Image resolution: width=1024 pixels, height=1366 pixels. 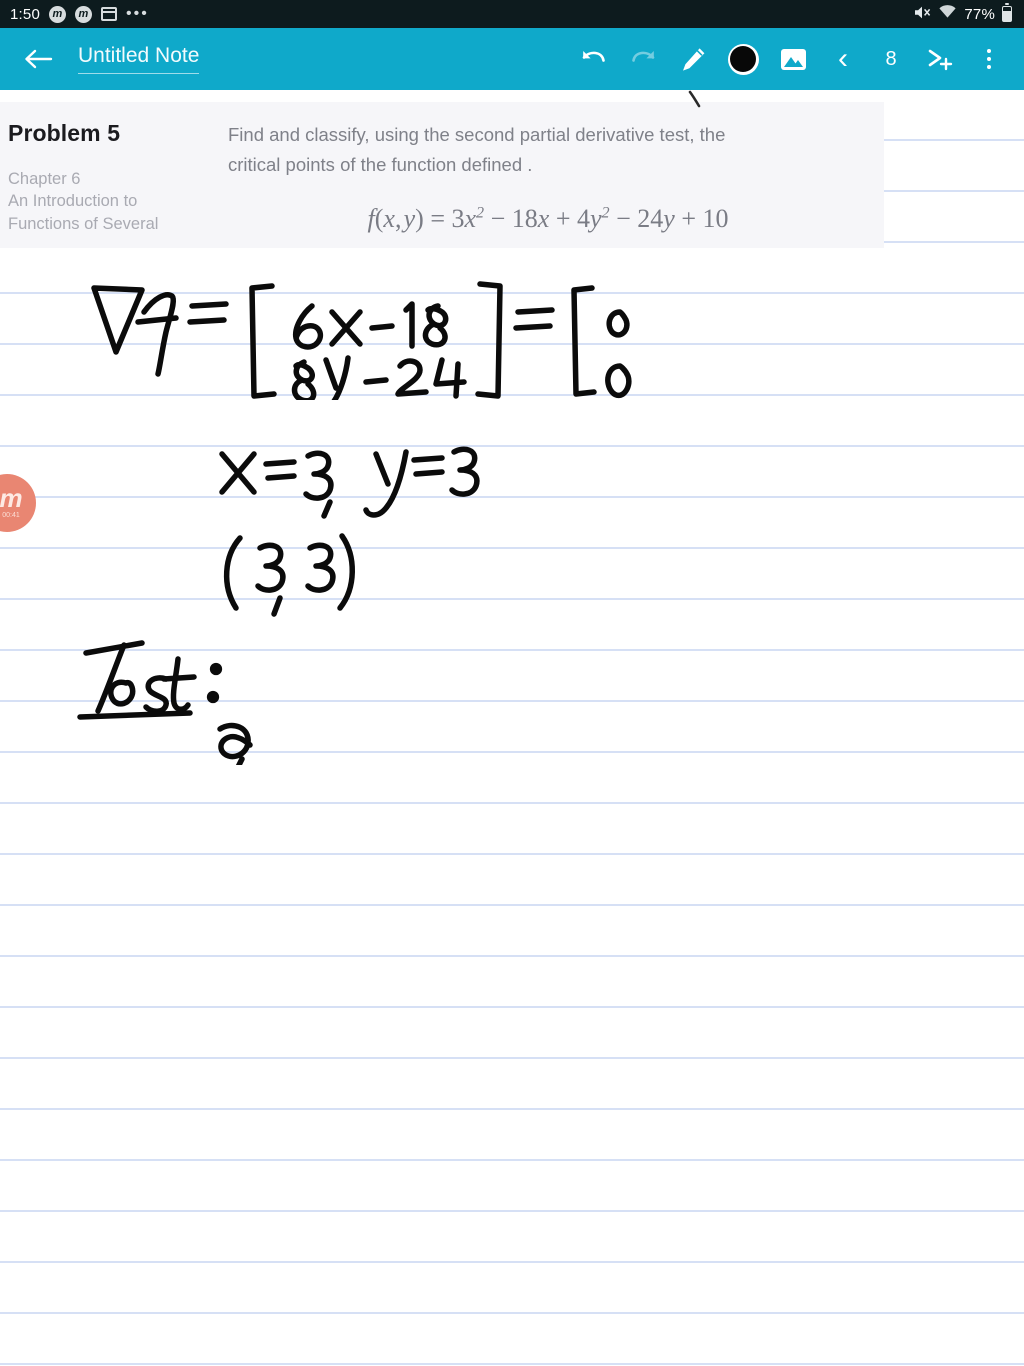 What do you see at coordinates (137, 14) in the screenshot?
I see `status-overflow-icon: •••` at bounding box center [137, 14].